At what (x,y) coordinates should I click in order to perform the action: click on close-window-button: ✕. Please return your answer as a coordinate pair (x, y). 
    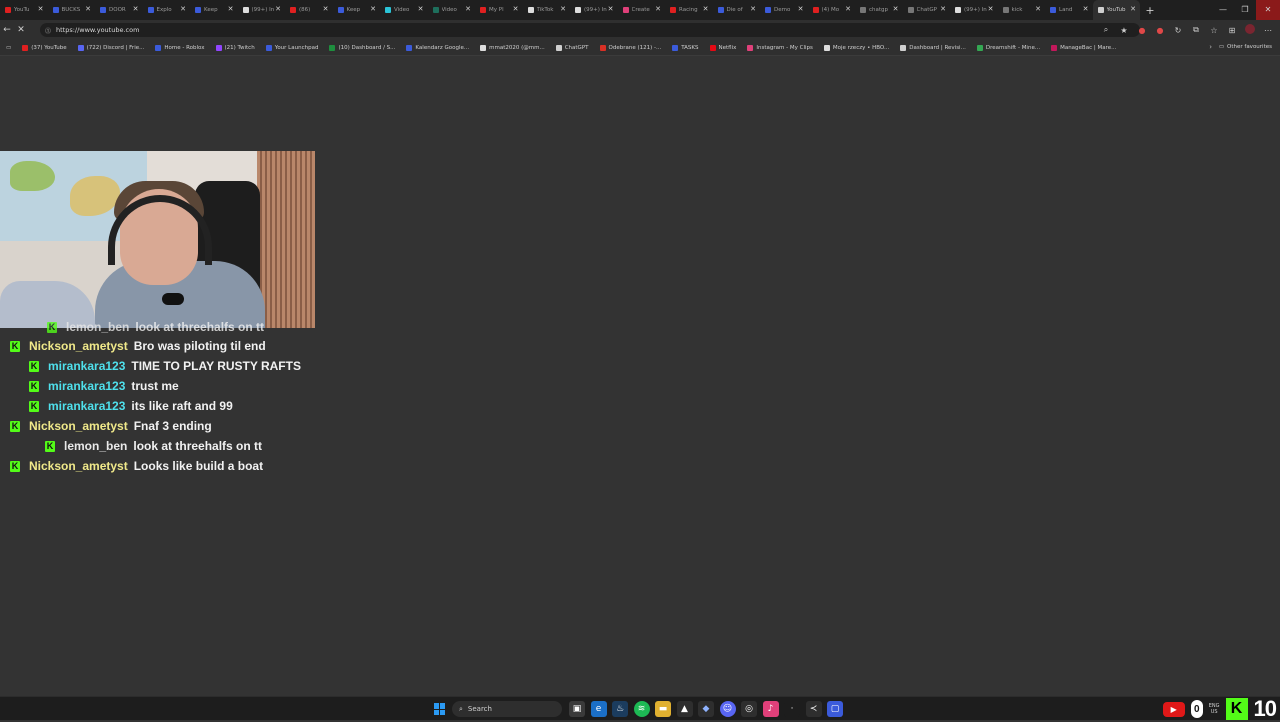
    Looking at the image, I should click on (1268, 10).